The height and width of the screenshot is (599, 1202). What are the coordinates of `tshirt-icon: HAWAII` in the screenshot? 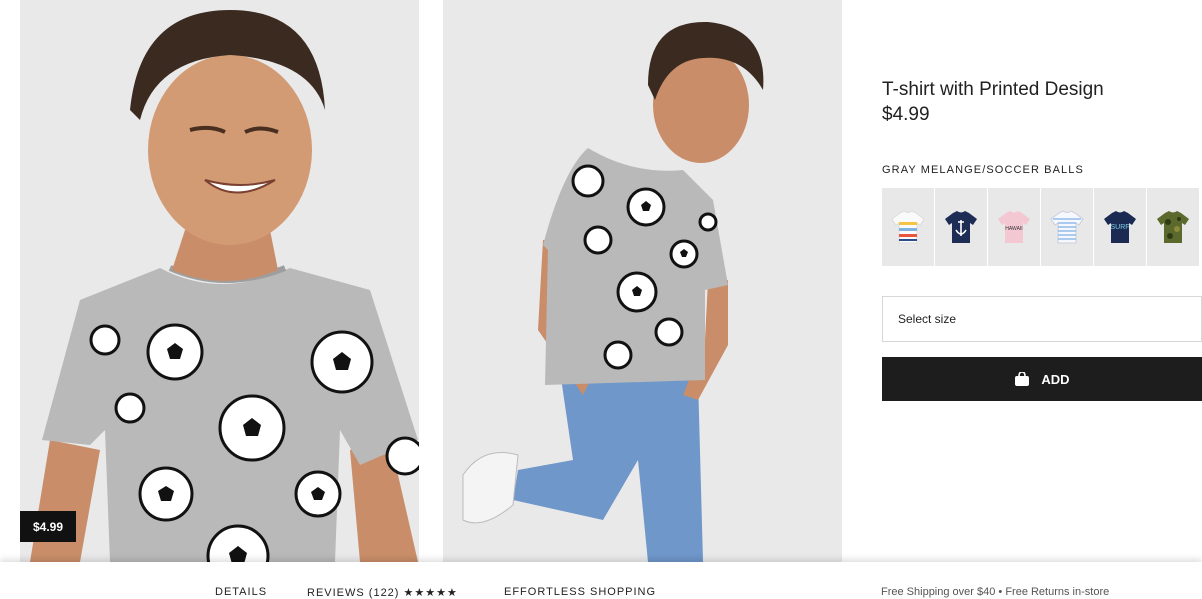 It's located at (1014, 227).